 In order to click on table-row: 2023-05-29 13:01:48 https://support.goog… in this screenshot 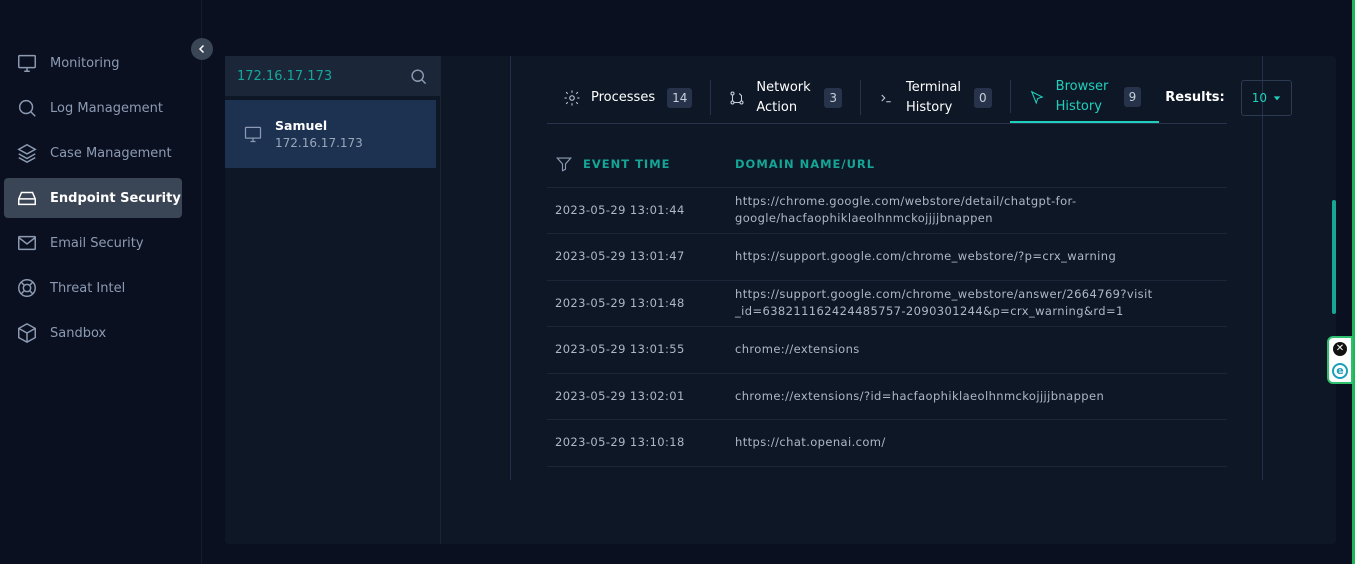, I will do `click(887, 303)`.